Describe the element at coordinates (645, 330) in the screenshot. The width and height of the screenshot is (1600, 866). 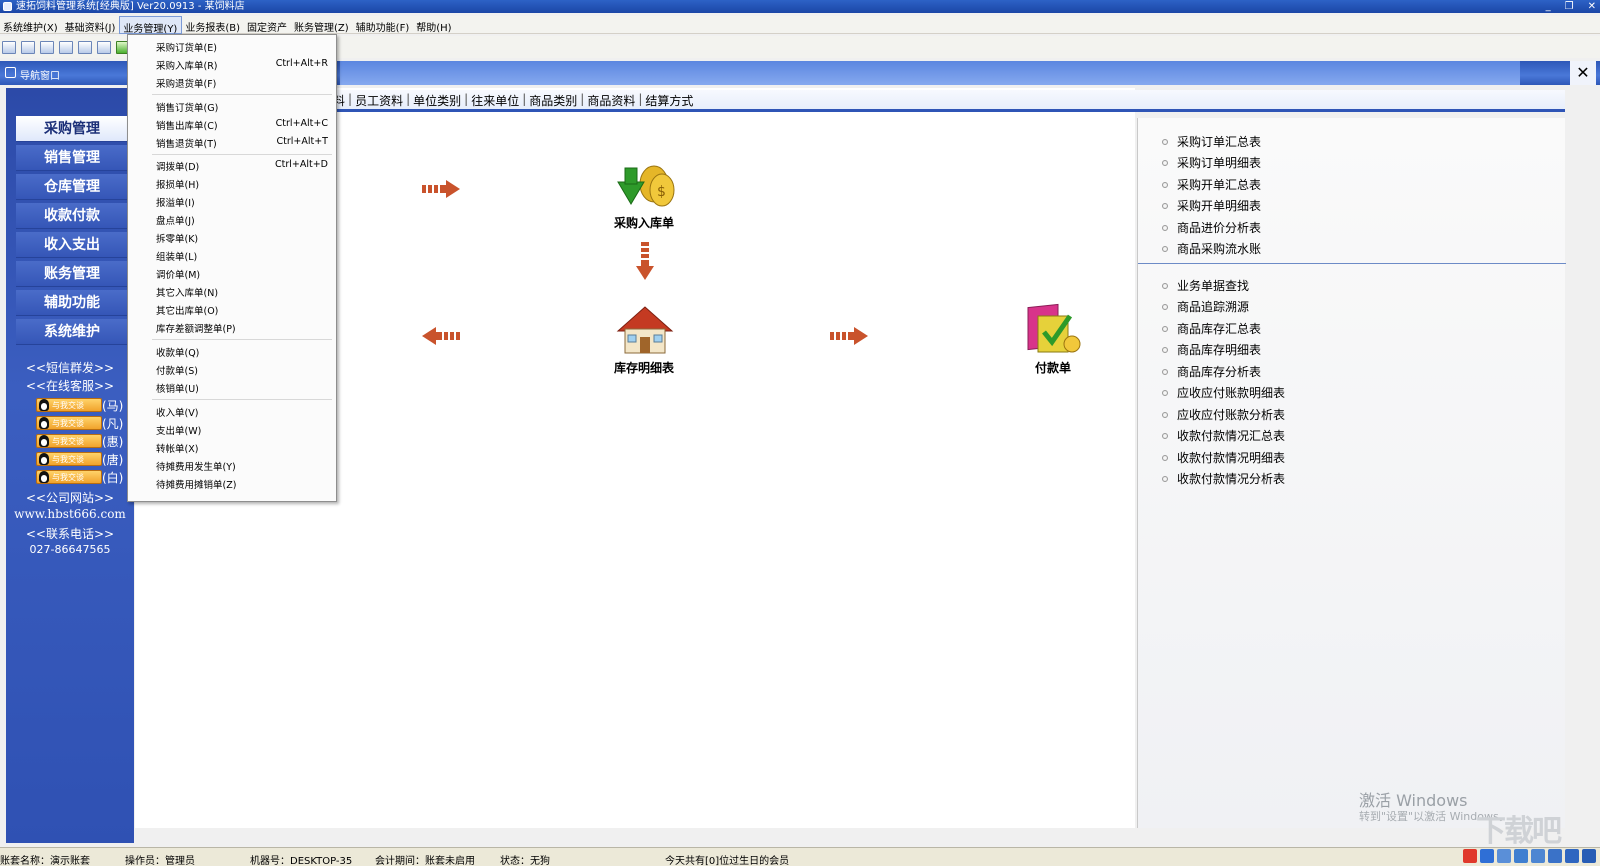
I see `house-icon` at that location.